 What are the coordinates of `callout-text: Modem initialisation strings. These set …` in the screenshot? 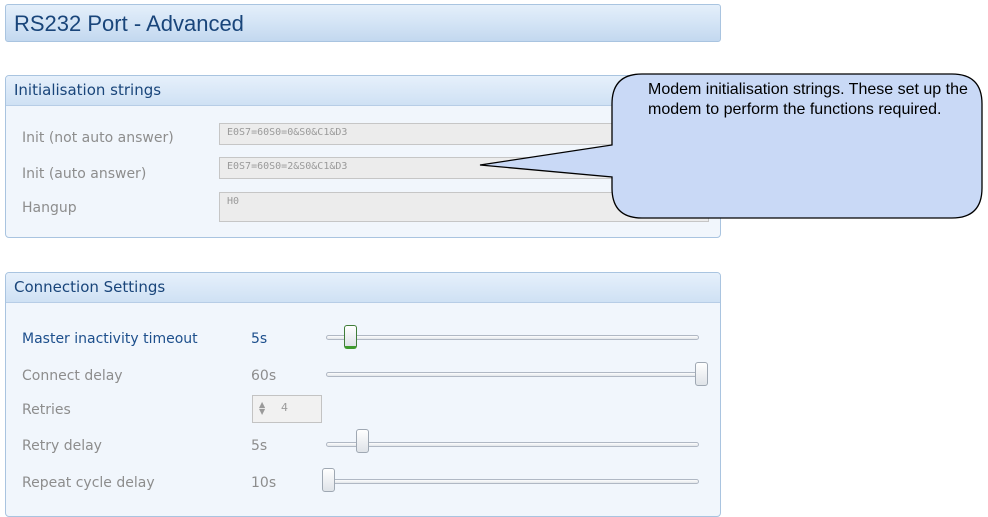 It's located at (808, 99).